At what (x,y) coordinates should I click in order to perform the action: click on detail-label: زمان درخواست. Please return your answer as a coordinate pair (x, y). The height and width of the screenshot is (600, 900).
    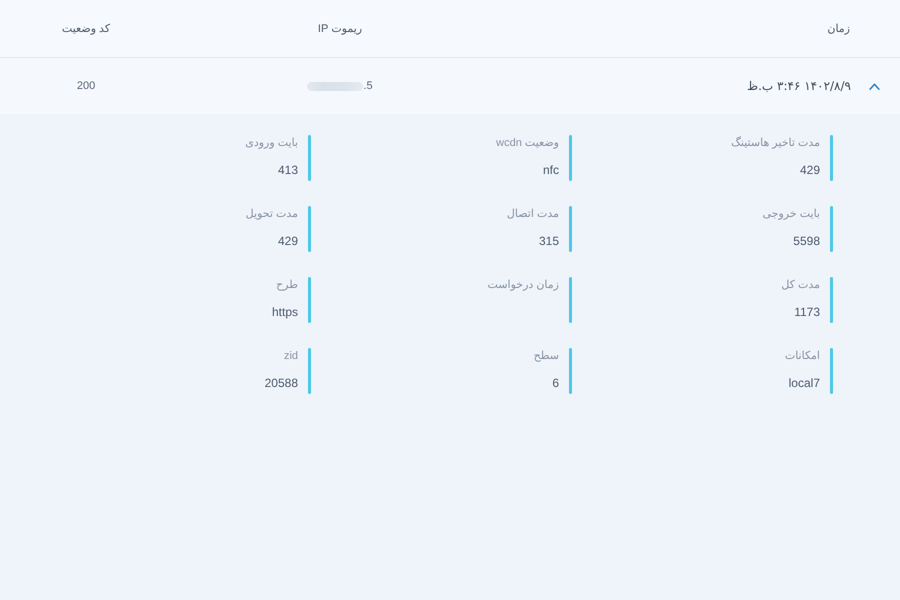
    Looking at the image, I should click on (523, 285).